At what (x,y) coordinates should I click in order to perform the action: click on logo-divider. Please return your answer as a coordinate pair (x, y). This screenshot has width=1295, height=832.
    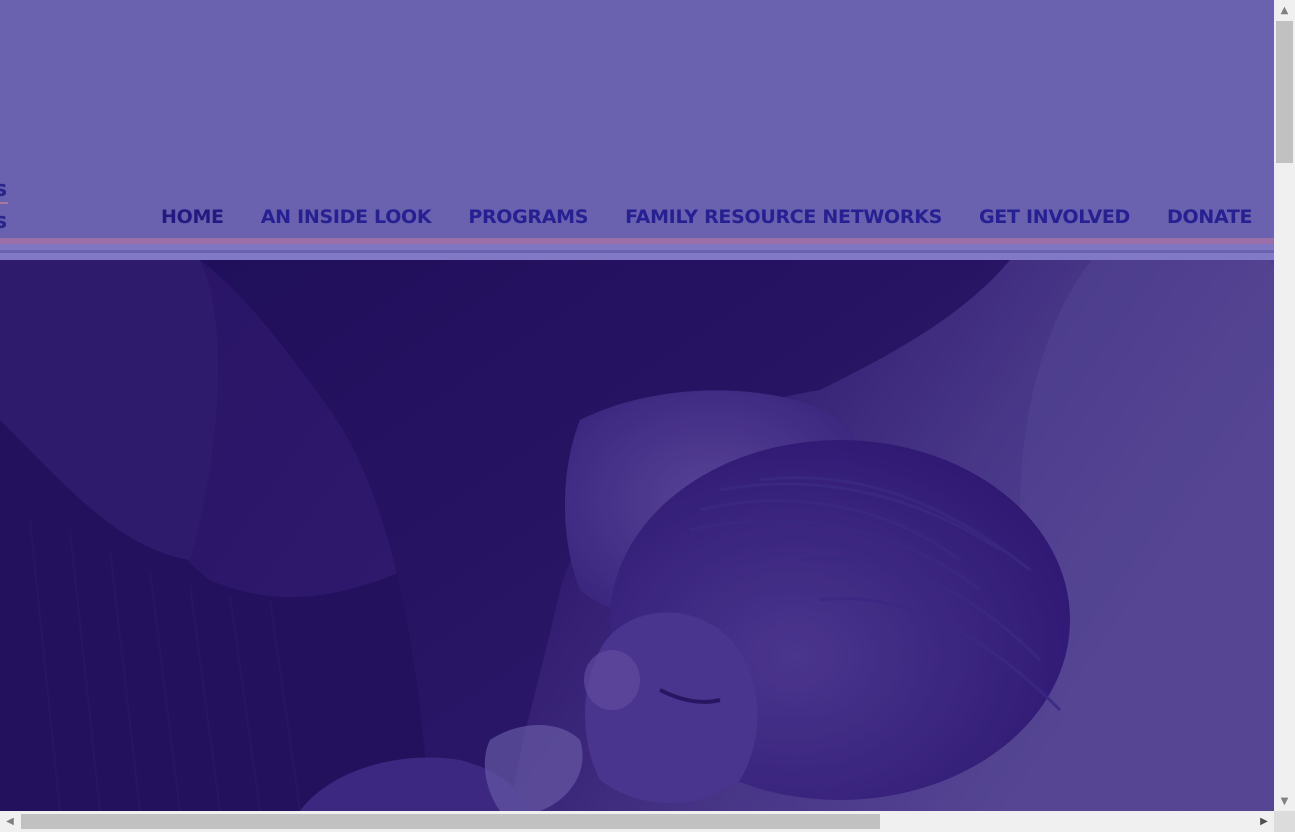
    Looking at the image, I should click on (4, 203).